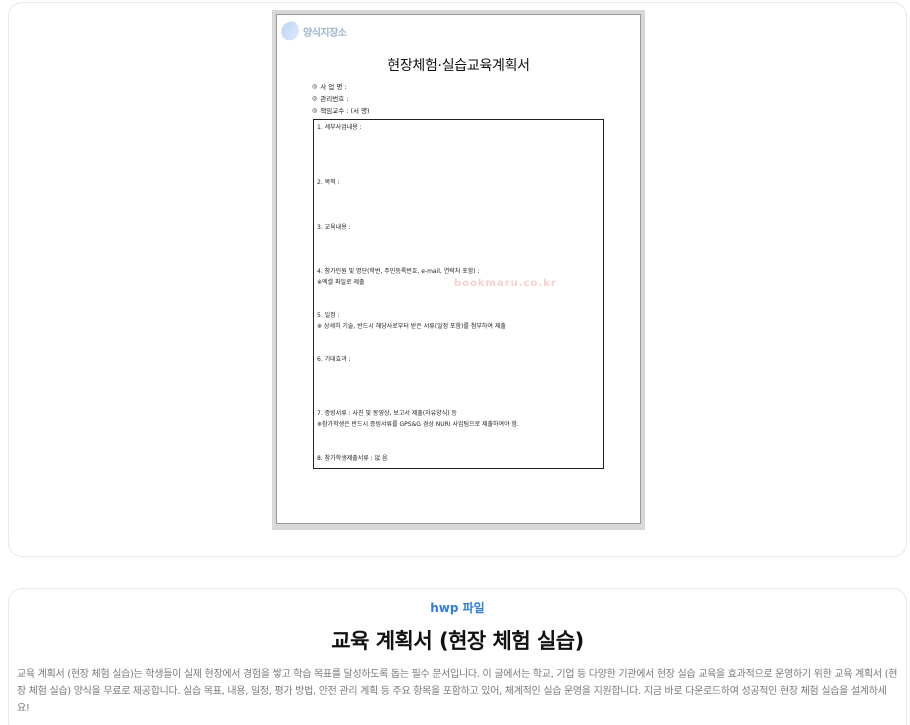 Image resolution: width=910 pixels, height=725 pixels. Describe the element at coordinates (290, 31) in the screenshot. I see `logo-icon` at that location.